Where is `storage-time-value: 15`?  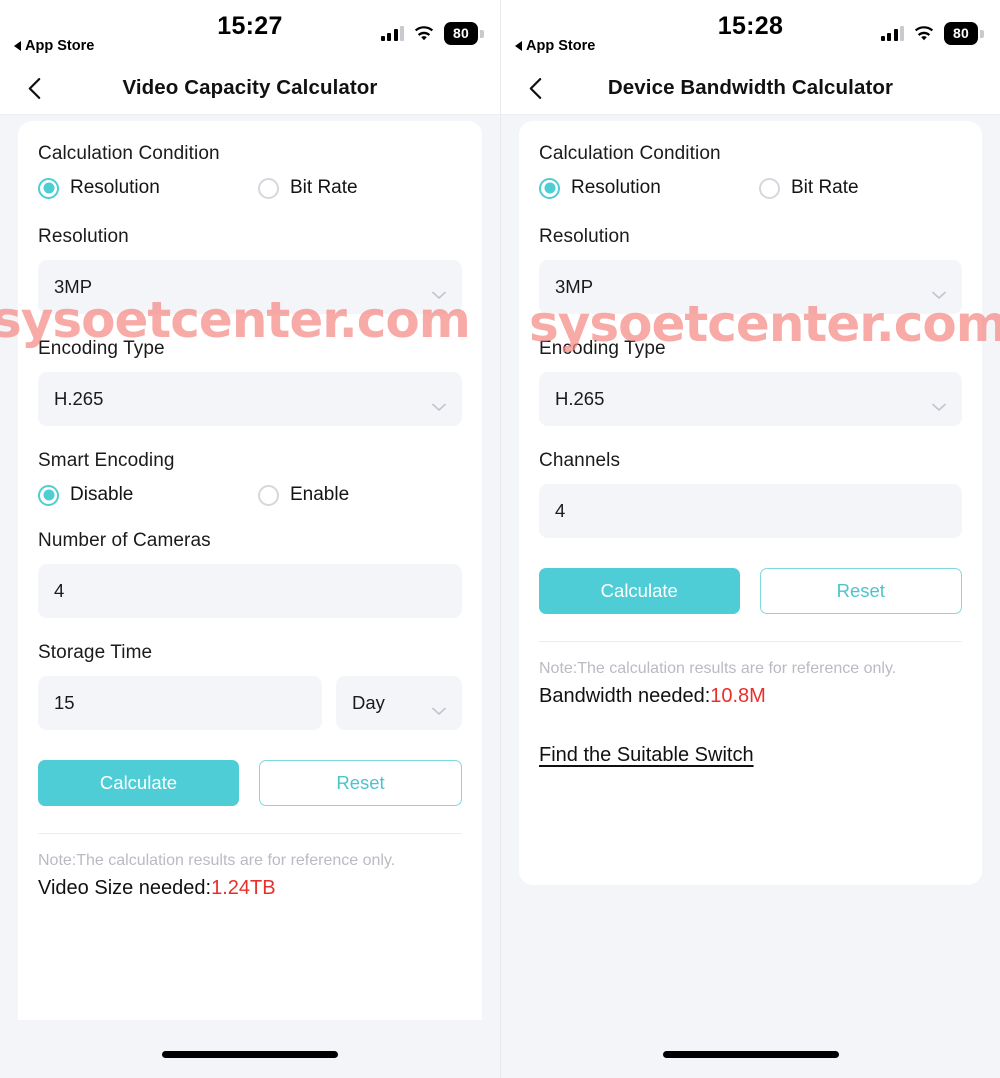
storage-time-value: 15 is located at coordinates (64, 702).